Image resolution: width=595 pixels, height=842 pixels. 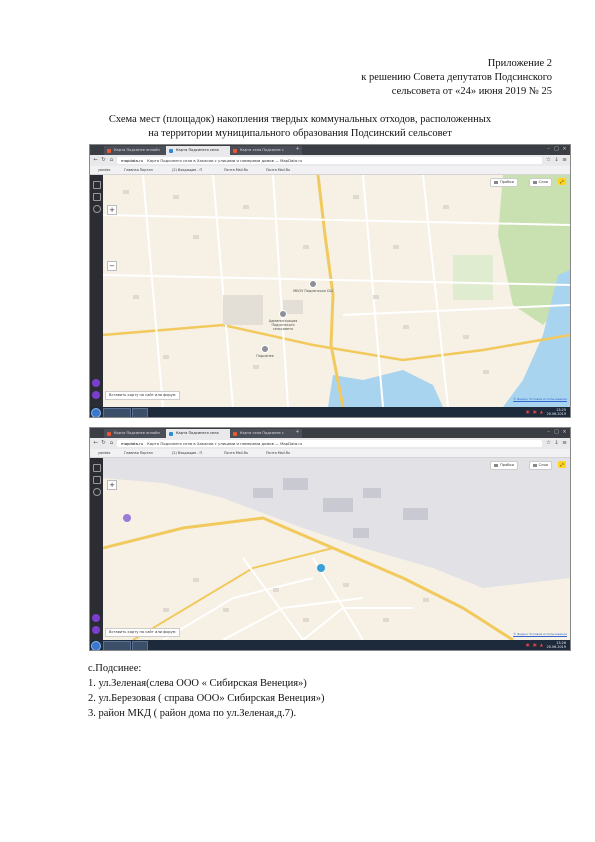 I want to click on poi-settlement: Подсинее, so click(x=265, y=351).